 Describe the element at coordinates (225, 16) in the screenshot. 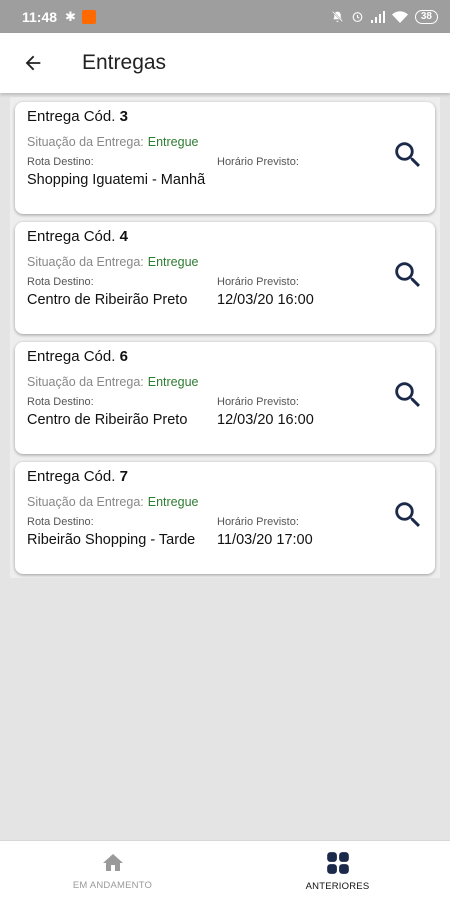

I see `status-bar: 11:48 ✱ 38` at that location.